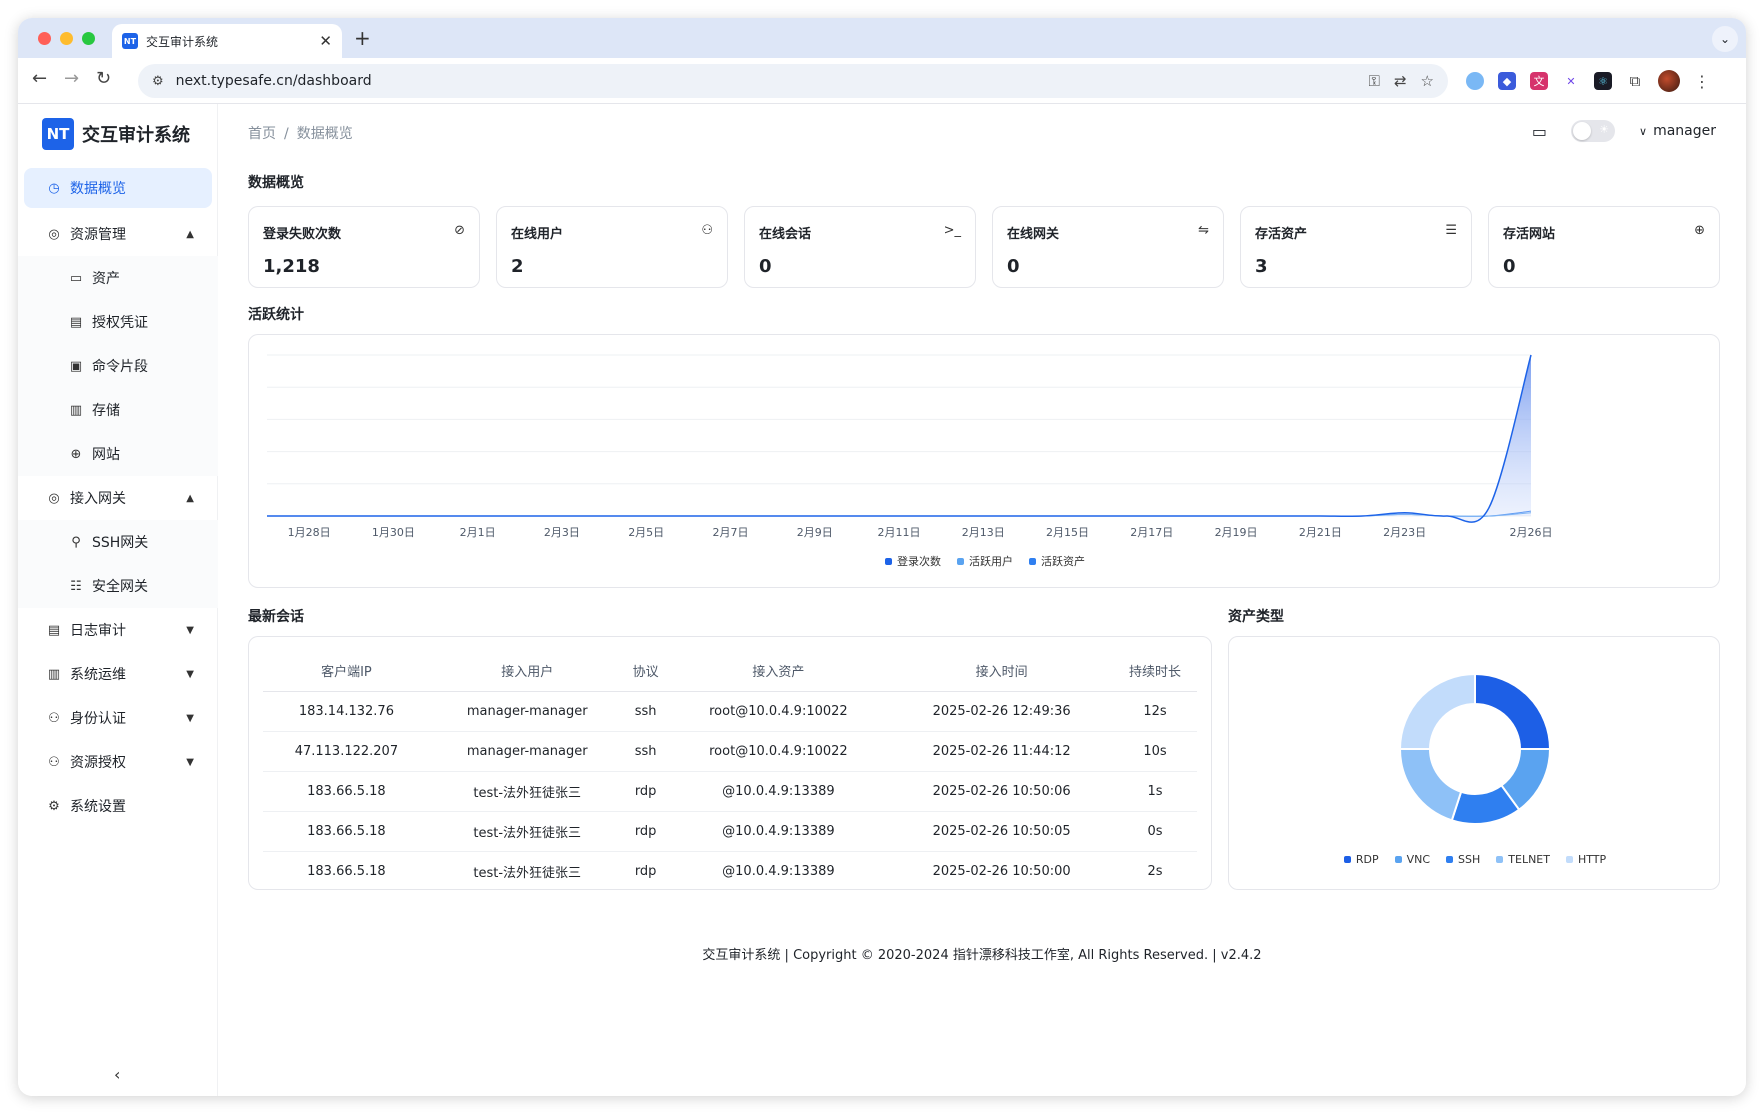 The image size is (1764, 1115). Describe the element at coordinates (1669, 81) in the screenshot. I see `profile-avatar` at that location.